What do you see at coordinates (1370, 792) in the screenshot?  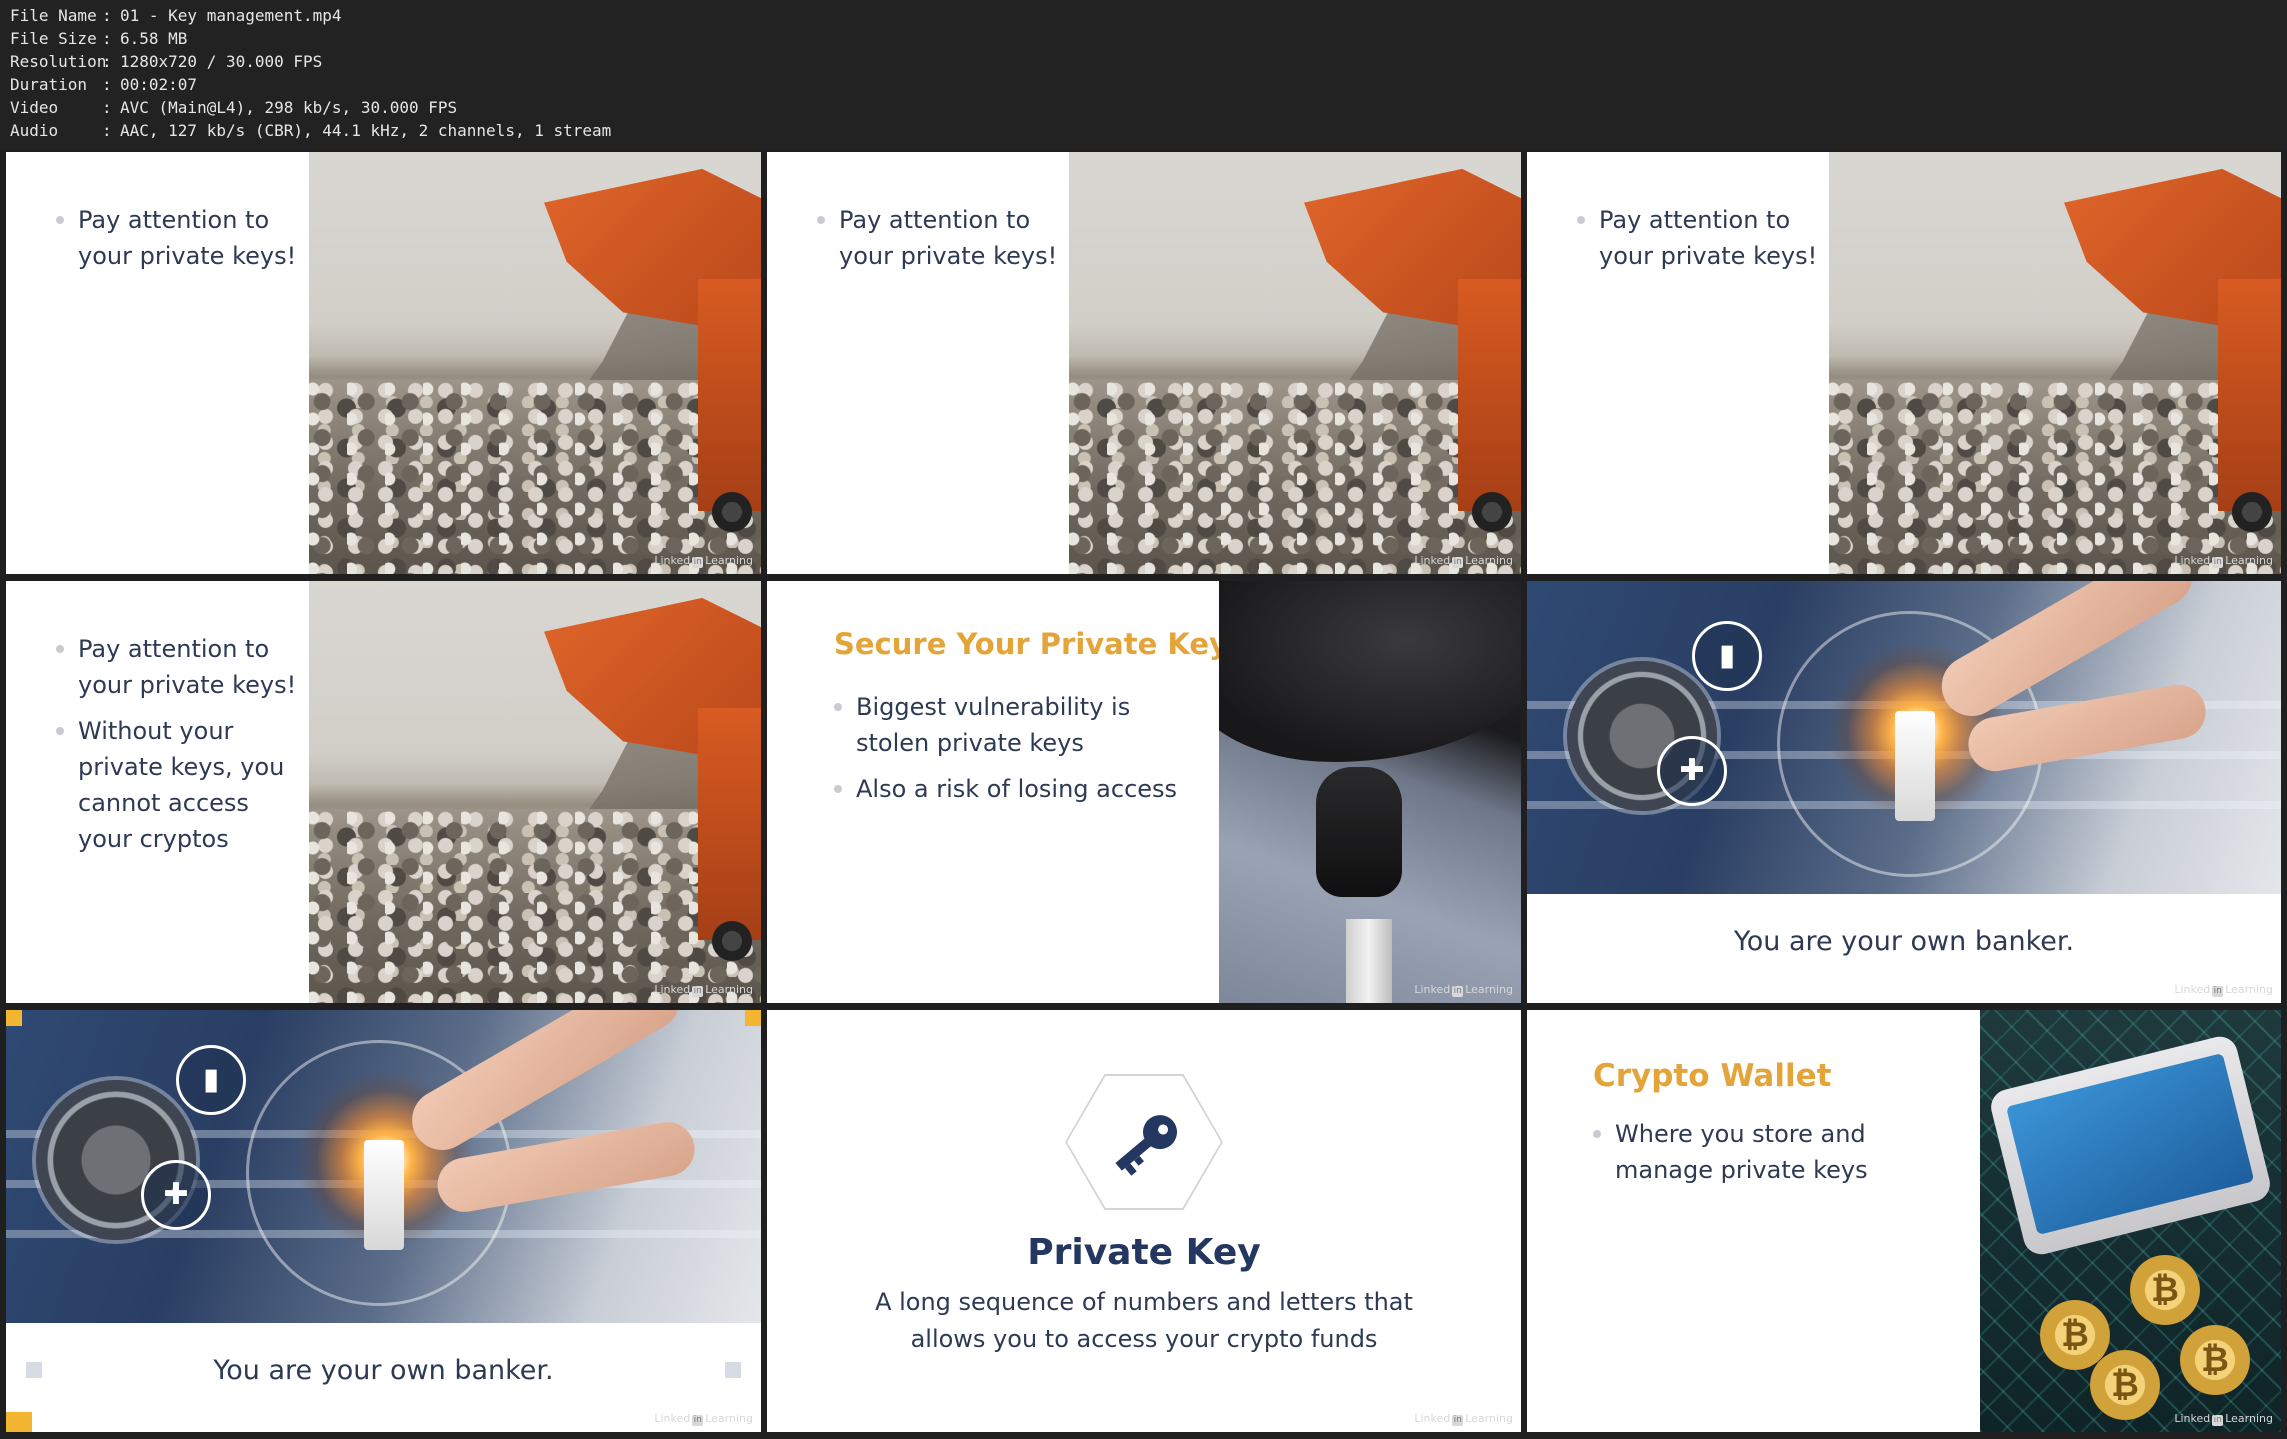 I see `gloved-hand-key-photo: Linked in Learning` at bounding box center [1370, 792].